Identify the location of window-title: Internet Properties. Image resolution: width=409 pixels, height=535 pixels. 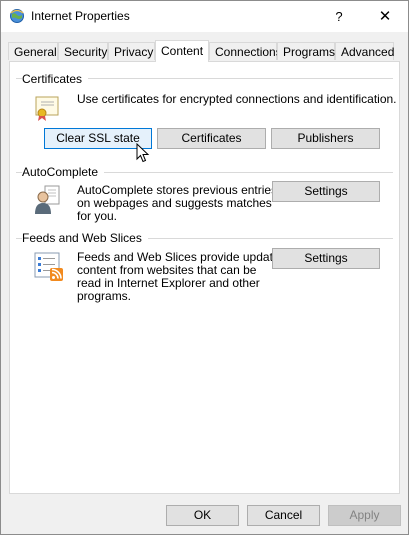
(80, 16).